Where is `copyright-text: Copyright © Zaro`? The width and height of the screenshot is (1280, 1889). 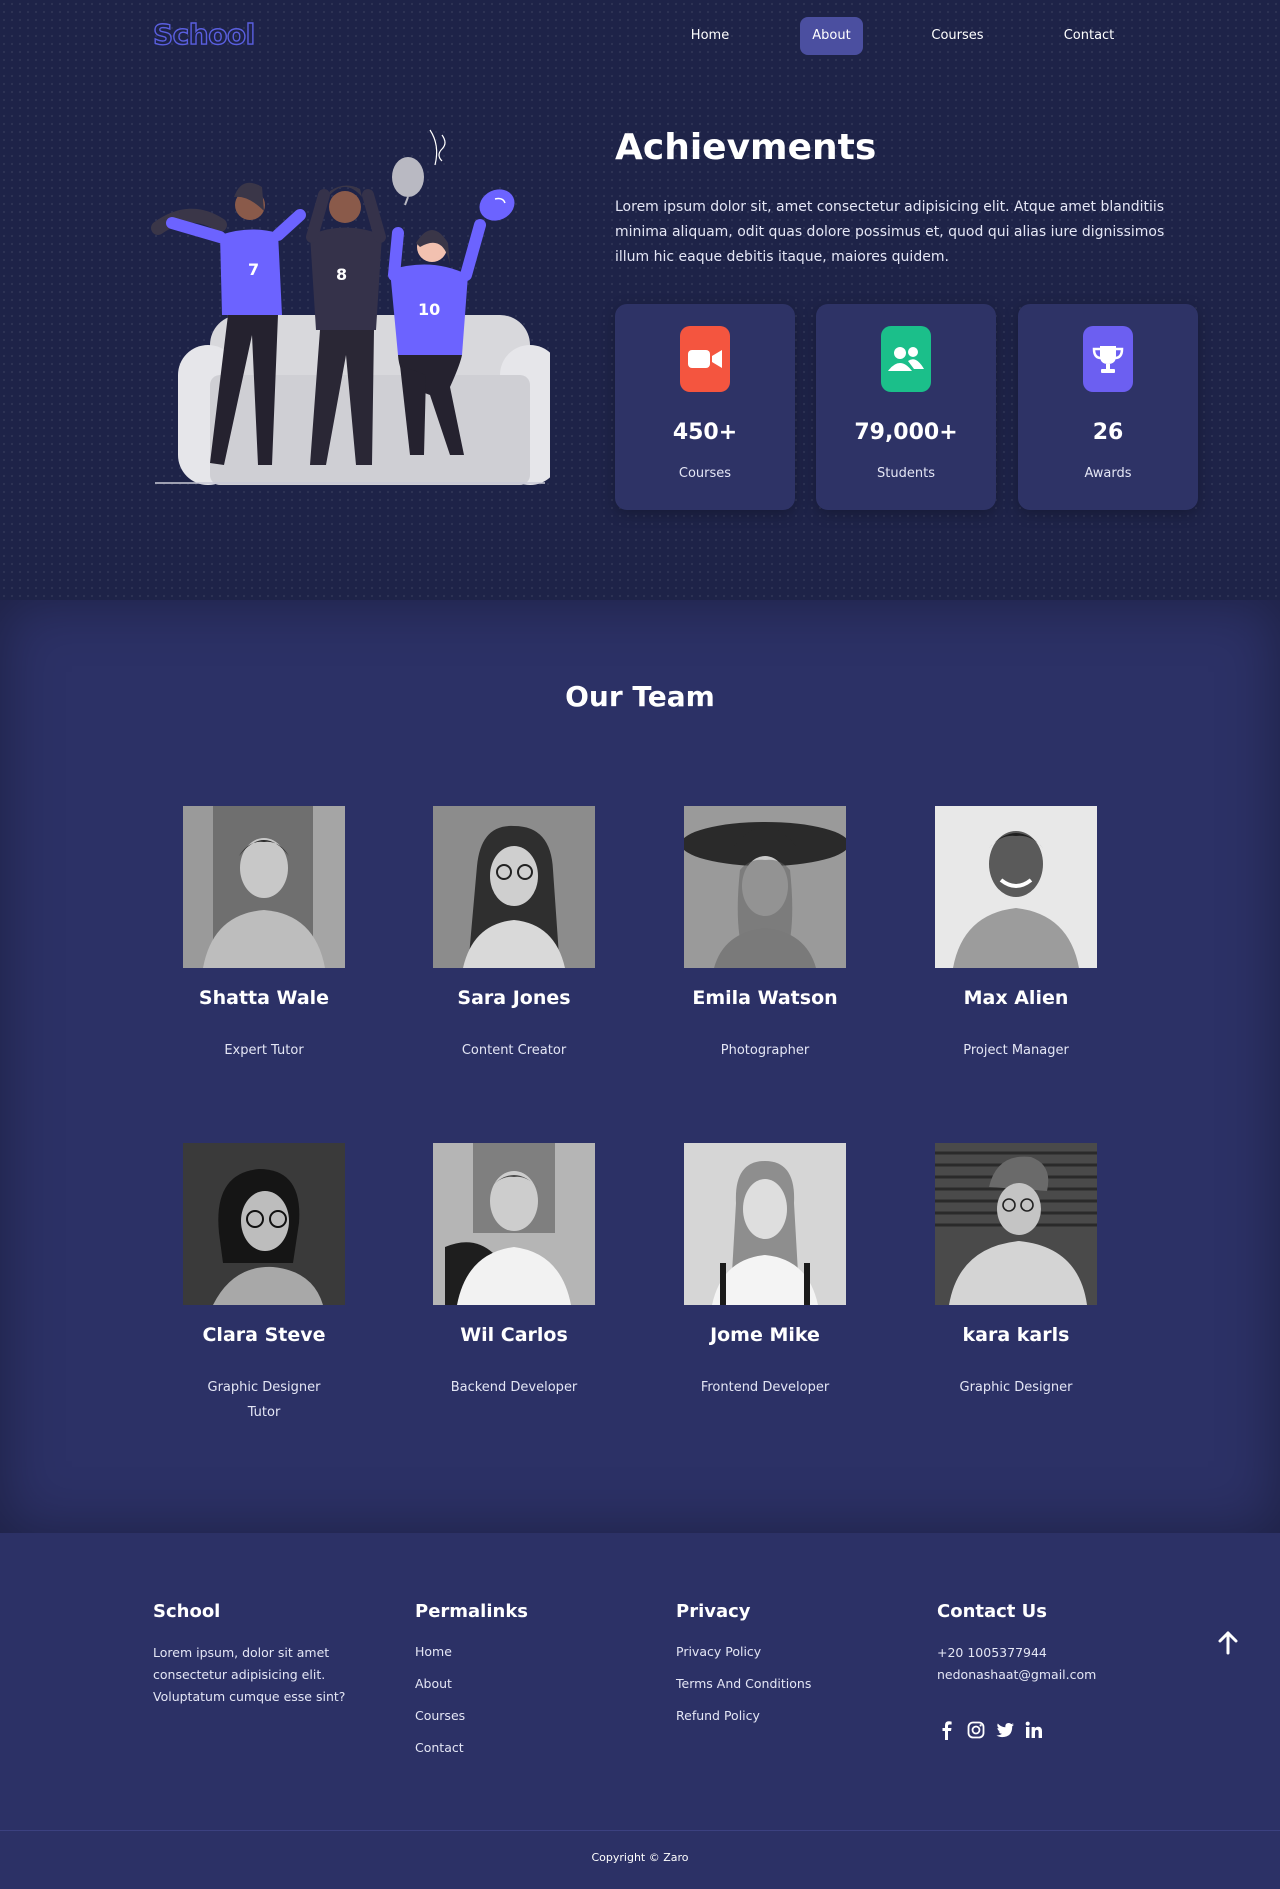 copyright-text: Copyright © Zaro is located at coordinates (640, 1857).